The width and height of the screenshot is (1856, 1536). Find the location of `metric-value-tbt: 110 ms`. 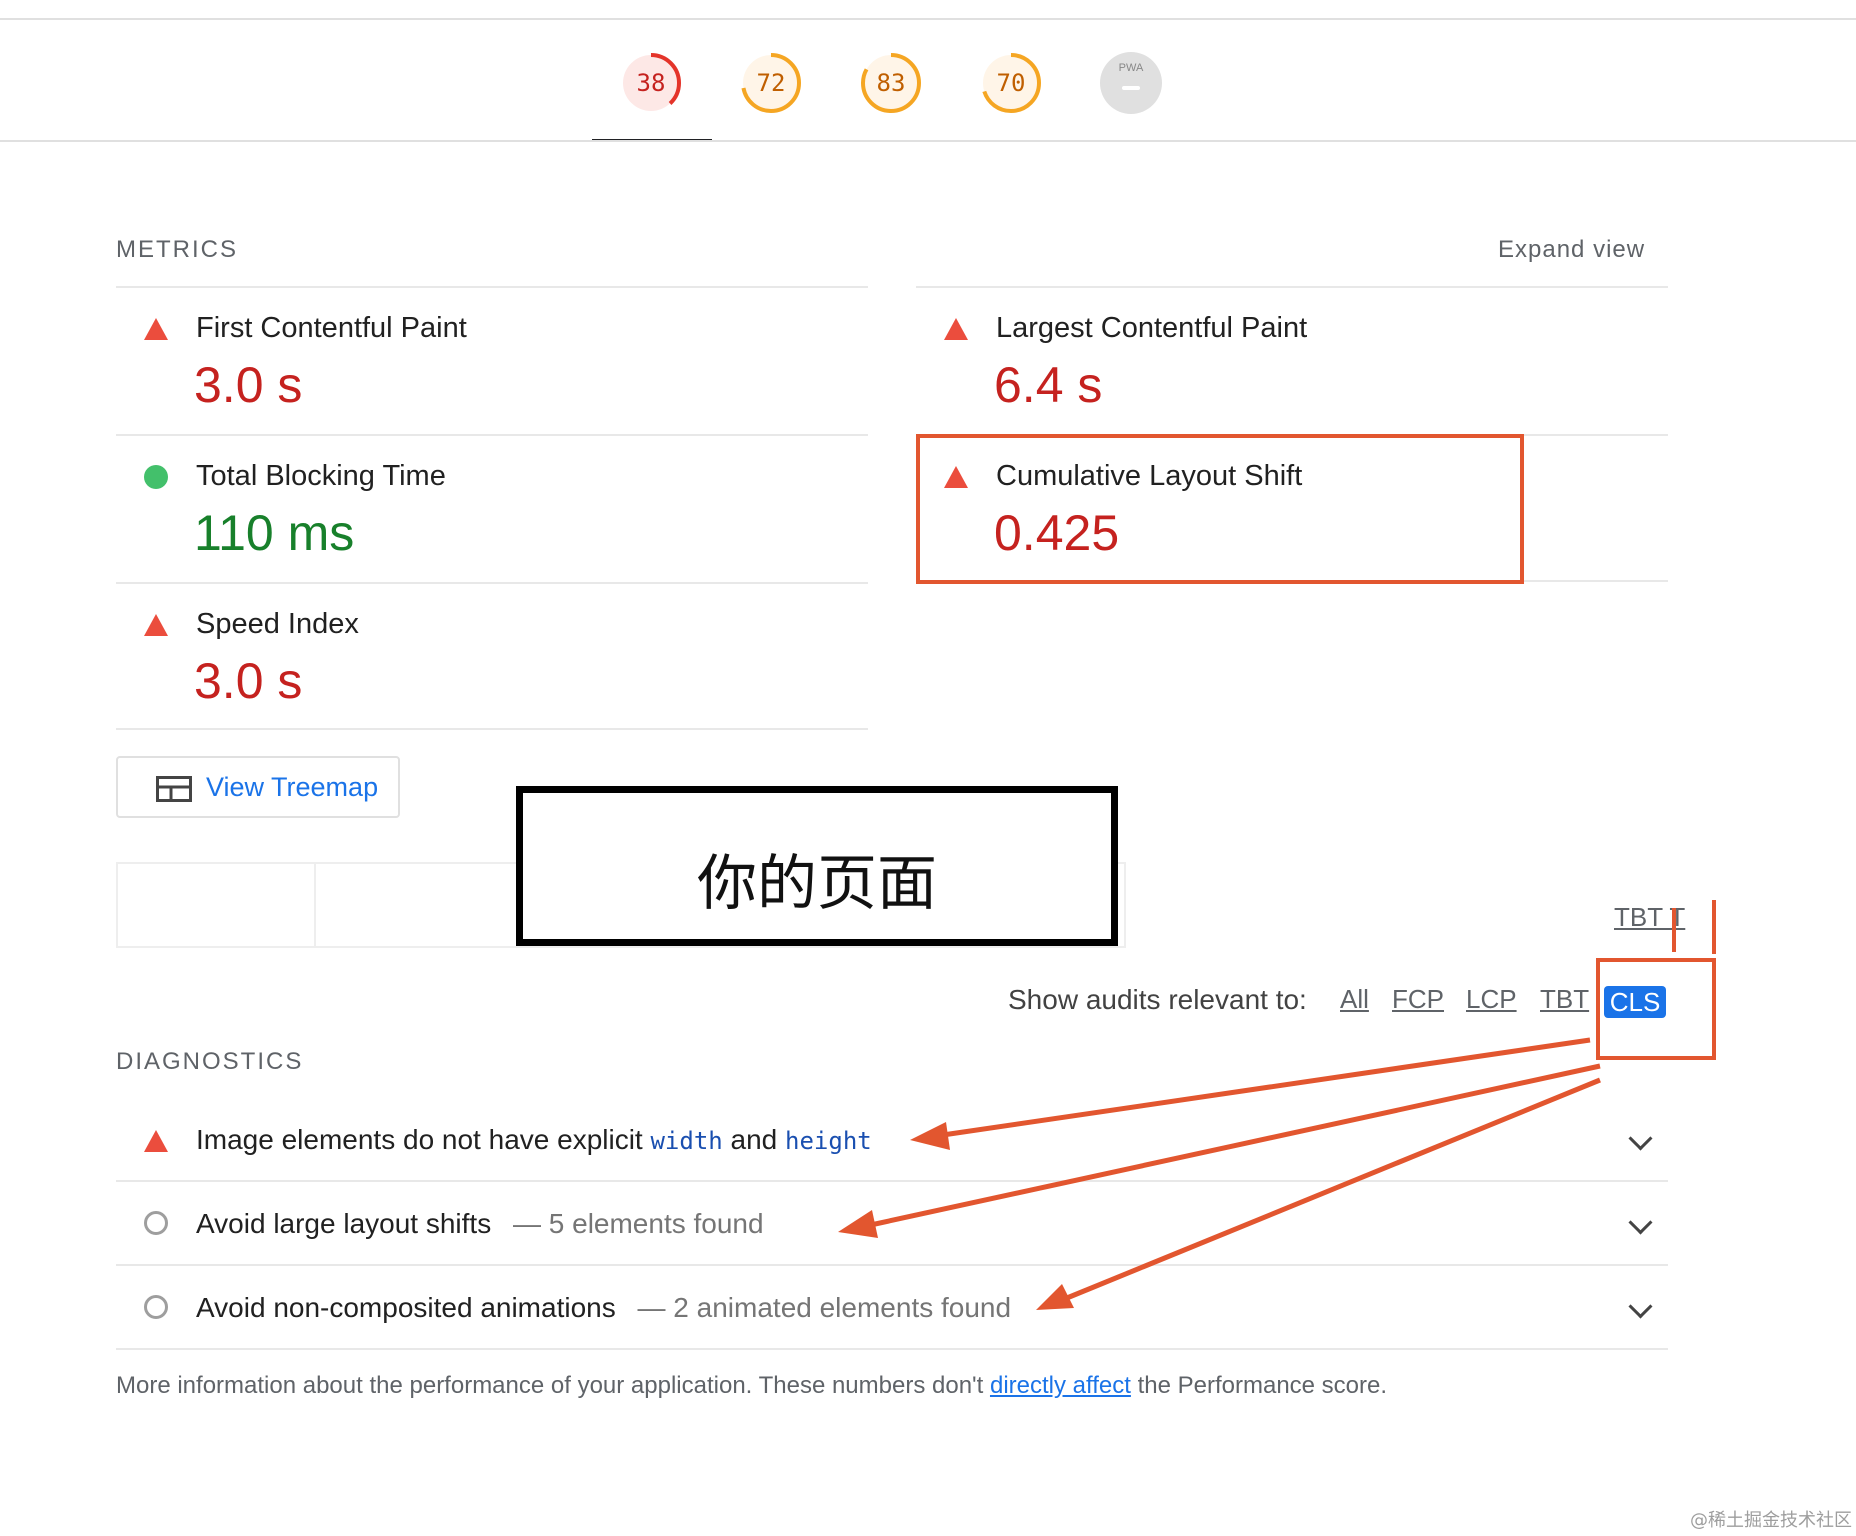

metric-value-tbt: 110 ms is located at coordinates (274, 533).